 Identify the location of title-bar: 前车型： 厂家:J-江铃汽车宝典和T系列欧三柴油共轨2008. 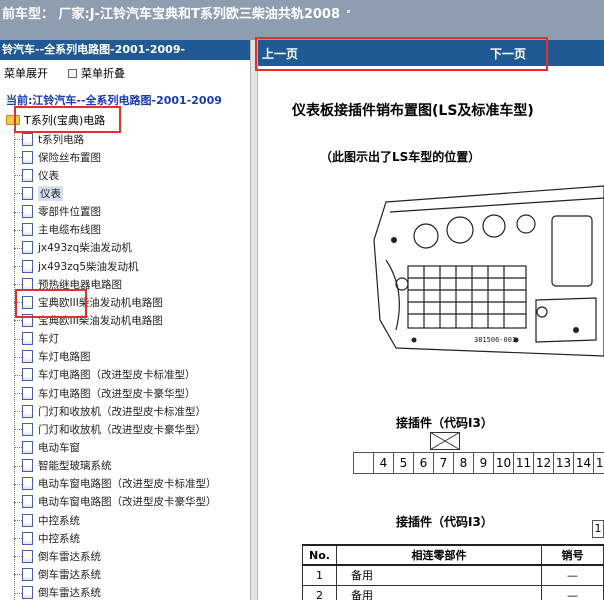
(302, 20).